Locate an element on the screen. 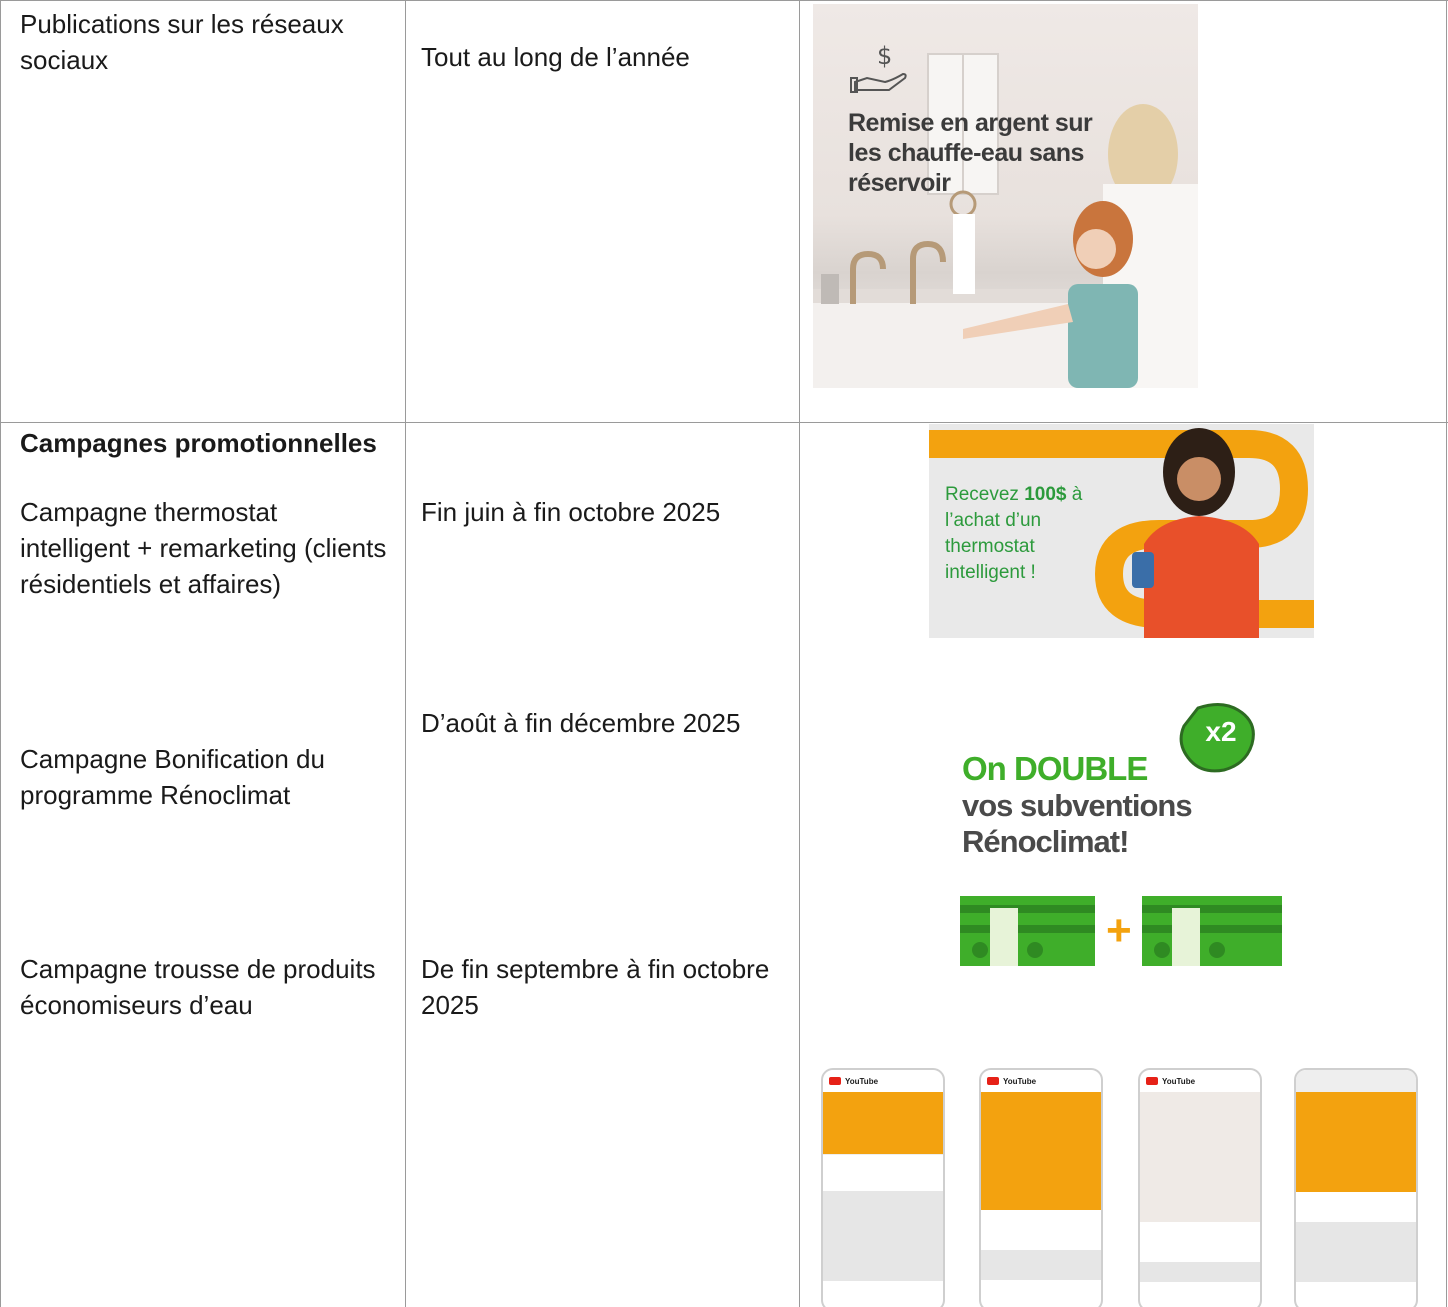 The width and height of the screenshot is (1448, 1307). section-heading: Campagnes promotionnelles is located at coordinates (198, 443).